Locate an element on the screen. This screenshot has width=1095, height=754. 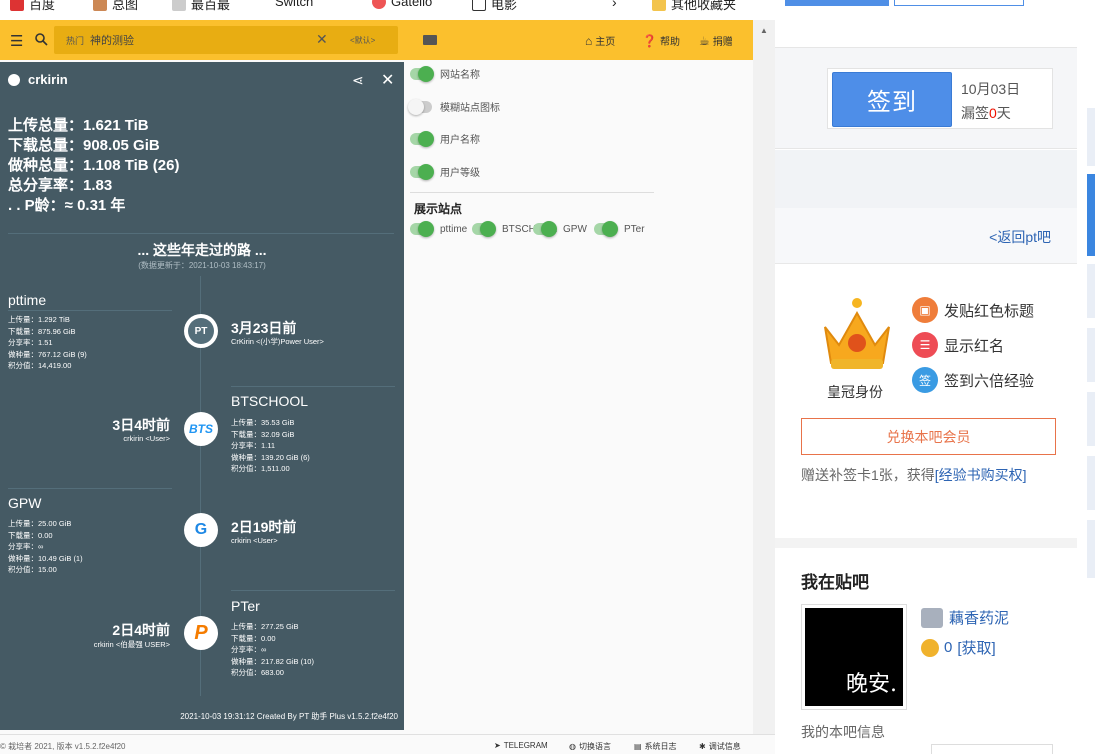
coins-row: 0 [获取] is located at coordinates (958, 647).